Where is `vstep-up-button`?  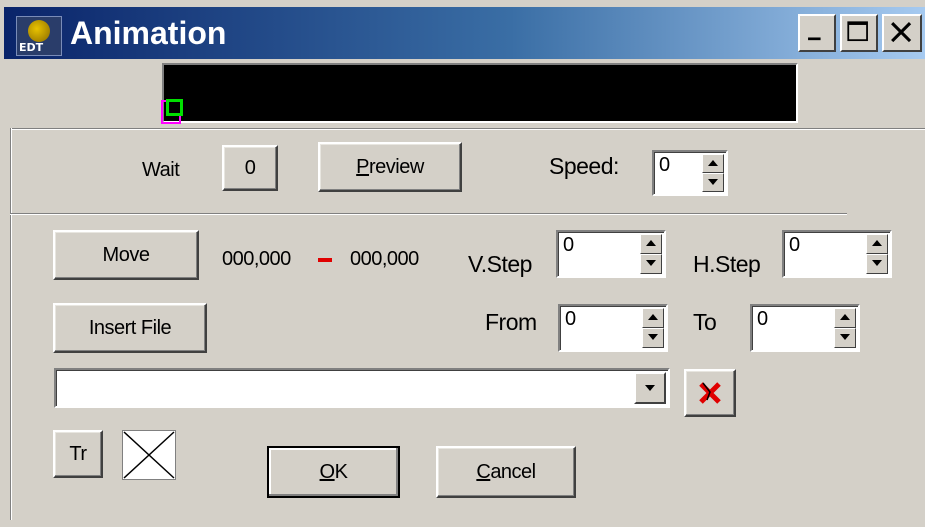
vstep-up-button is located at coordinates (651, 244).